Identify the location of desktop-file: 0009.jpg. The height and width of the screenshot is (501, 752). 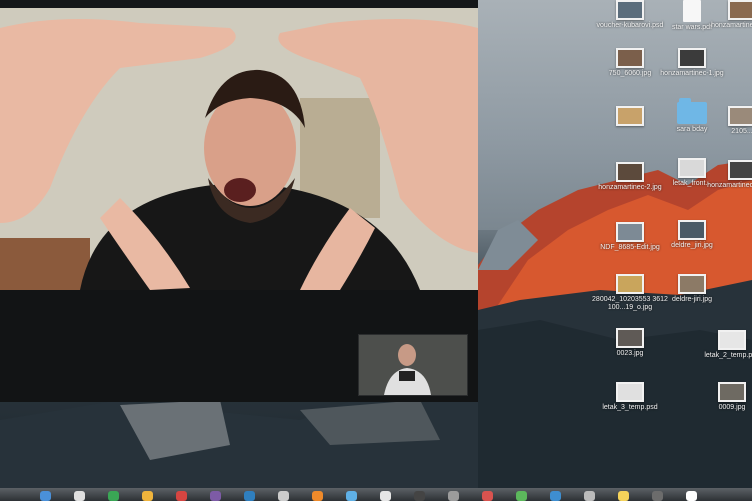
(723, 397).